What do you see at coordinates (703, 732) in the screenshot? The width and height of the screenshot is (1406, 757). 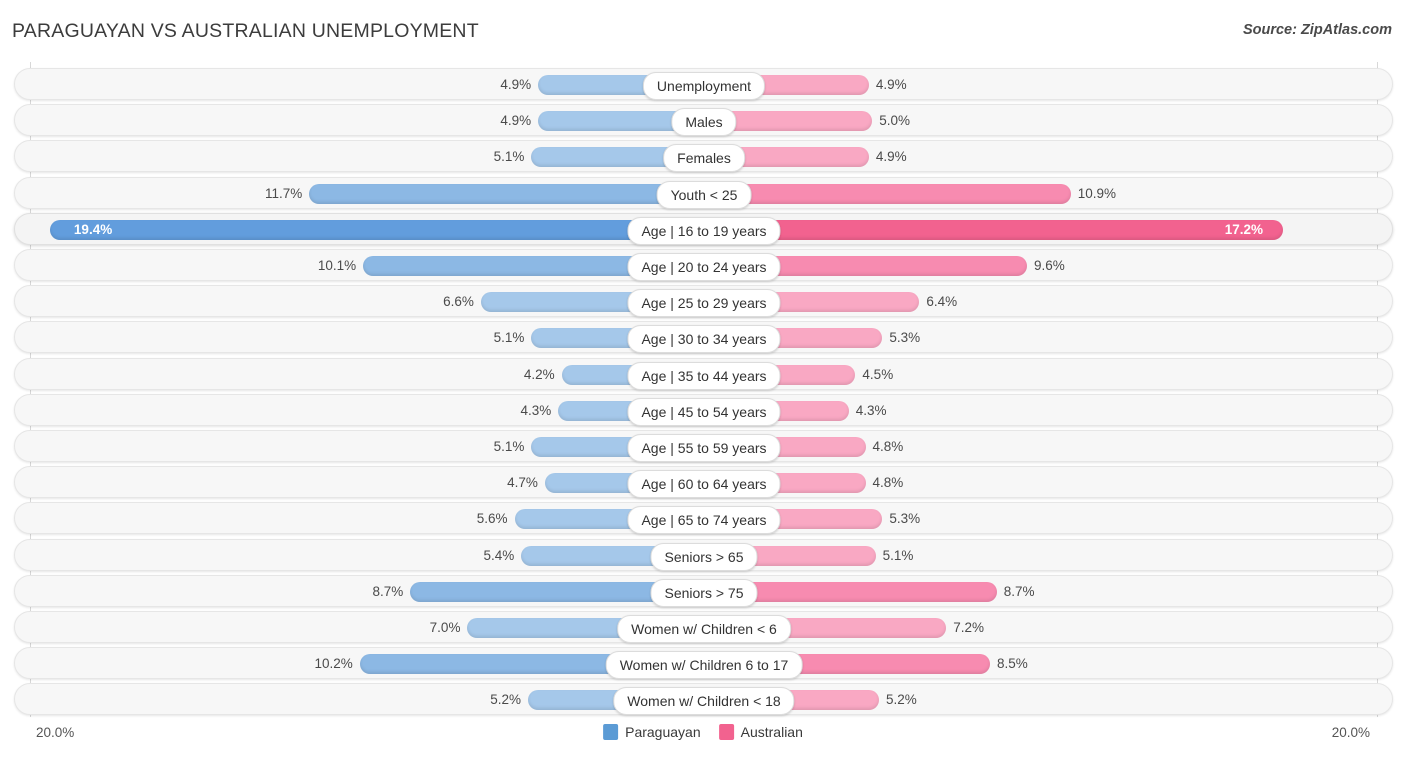 I see `chart-legend: Paraguayan Australian` at bounding box center [703, 732].